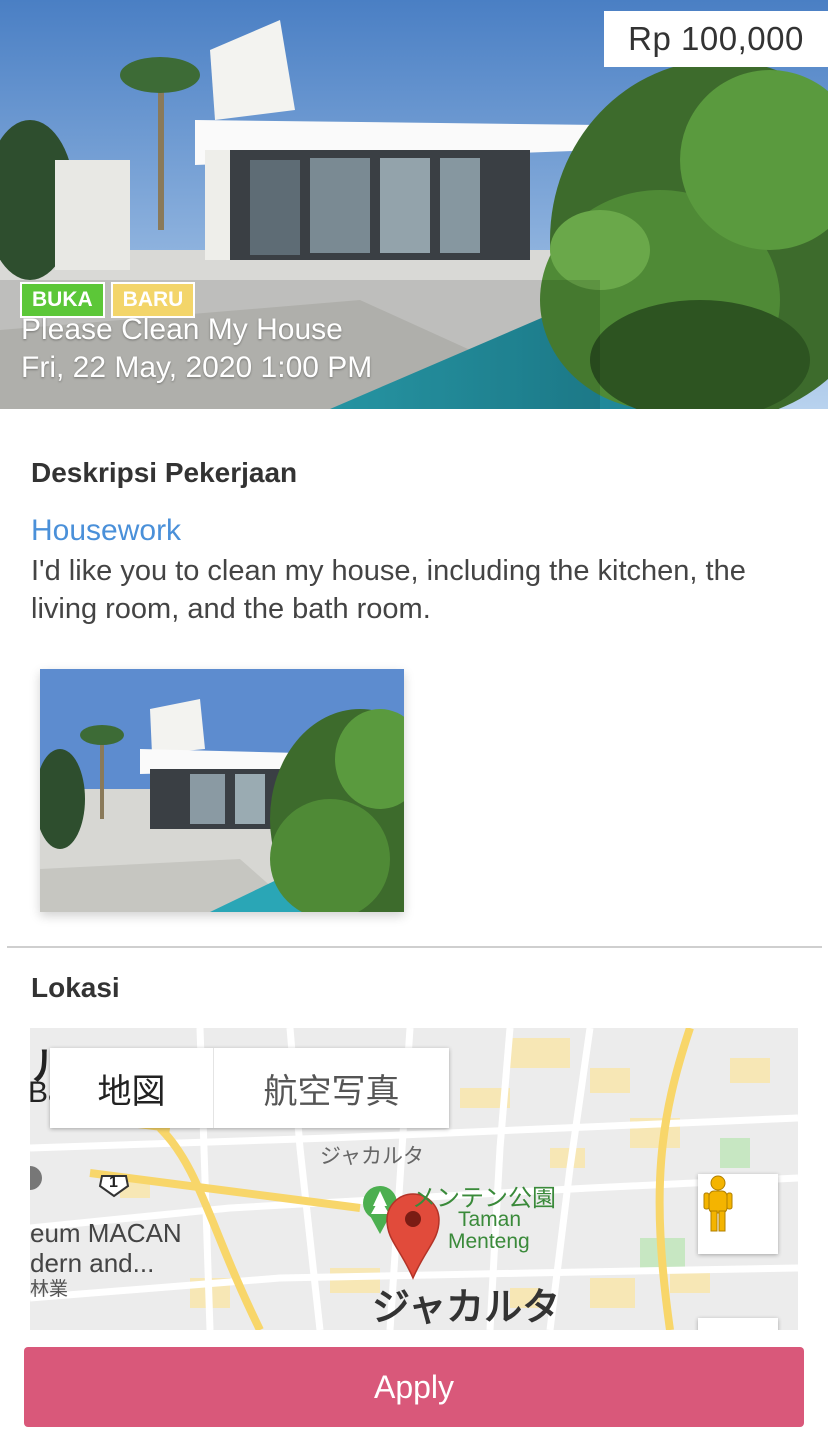 Image resolution: width=828 pixels, height=1442 pixels. Describe the element at coordinates (164, 472) in the screenshot. I see `description-heading: Deskripsi Pekerjaan` at that location.